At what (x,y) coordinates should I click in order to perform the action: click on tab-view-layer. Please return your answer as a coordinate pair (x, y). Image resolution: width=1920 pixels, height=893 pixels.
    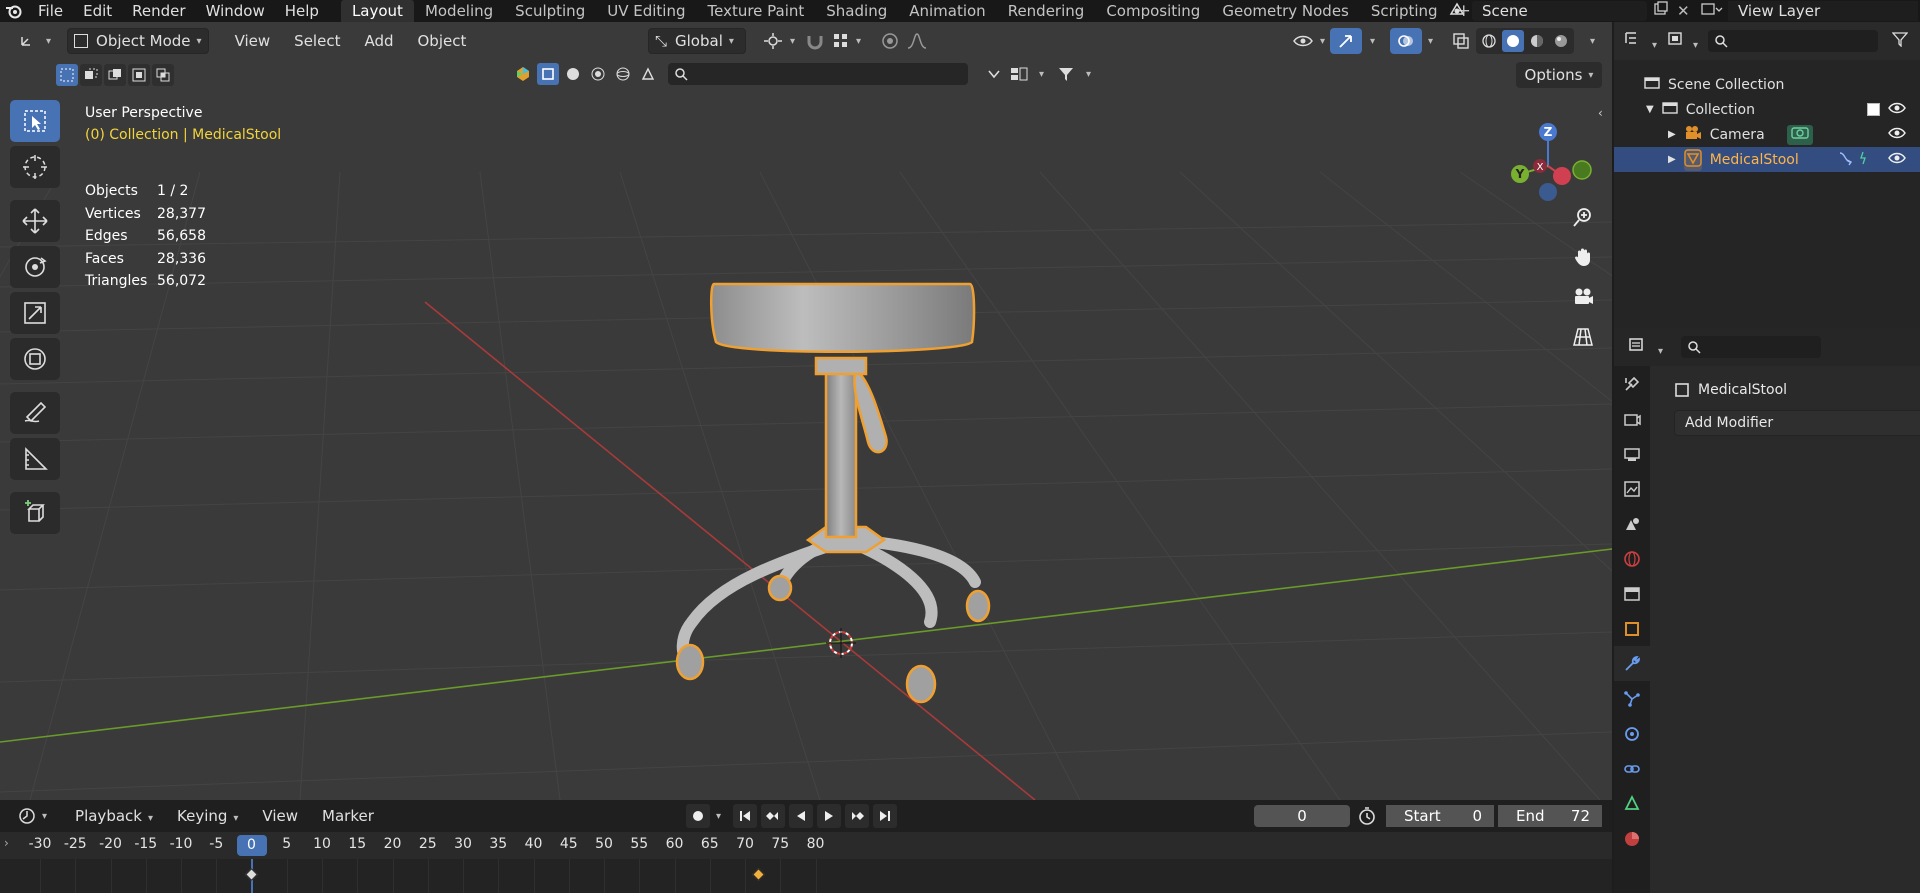
    Looking at the image, I should click on (1632, 488).